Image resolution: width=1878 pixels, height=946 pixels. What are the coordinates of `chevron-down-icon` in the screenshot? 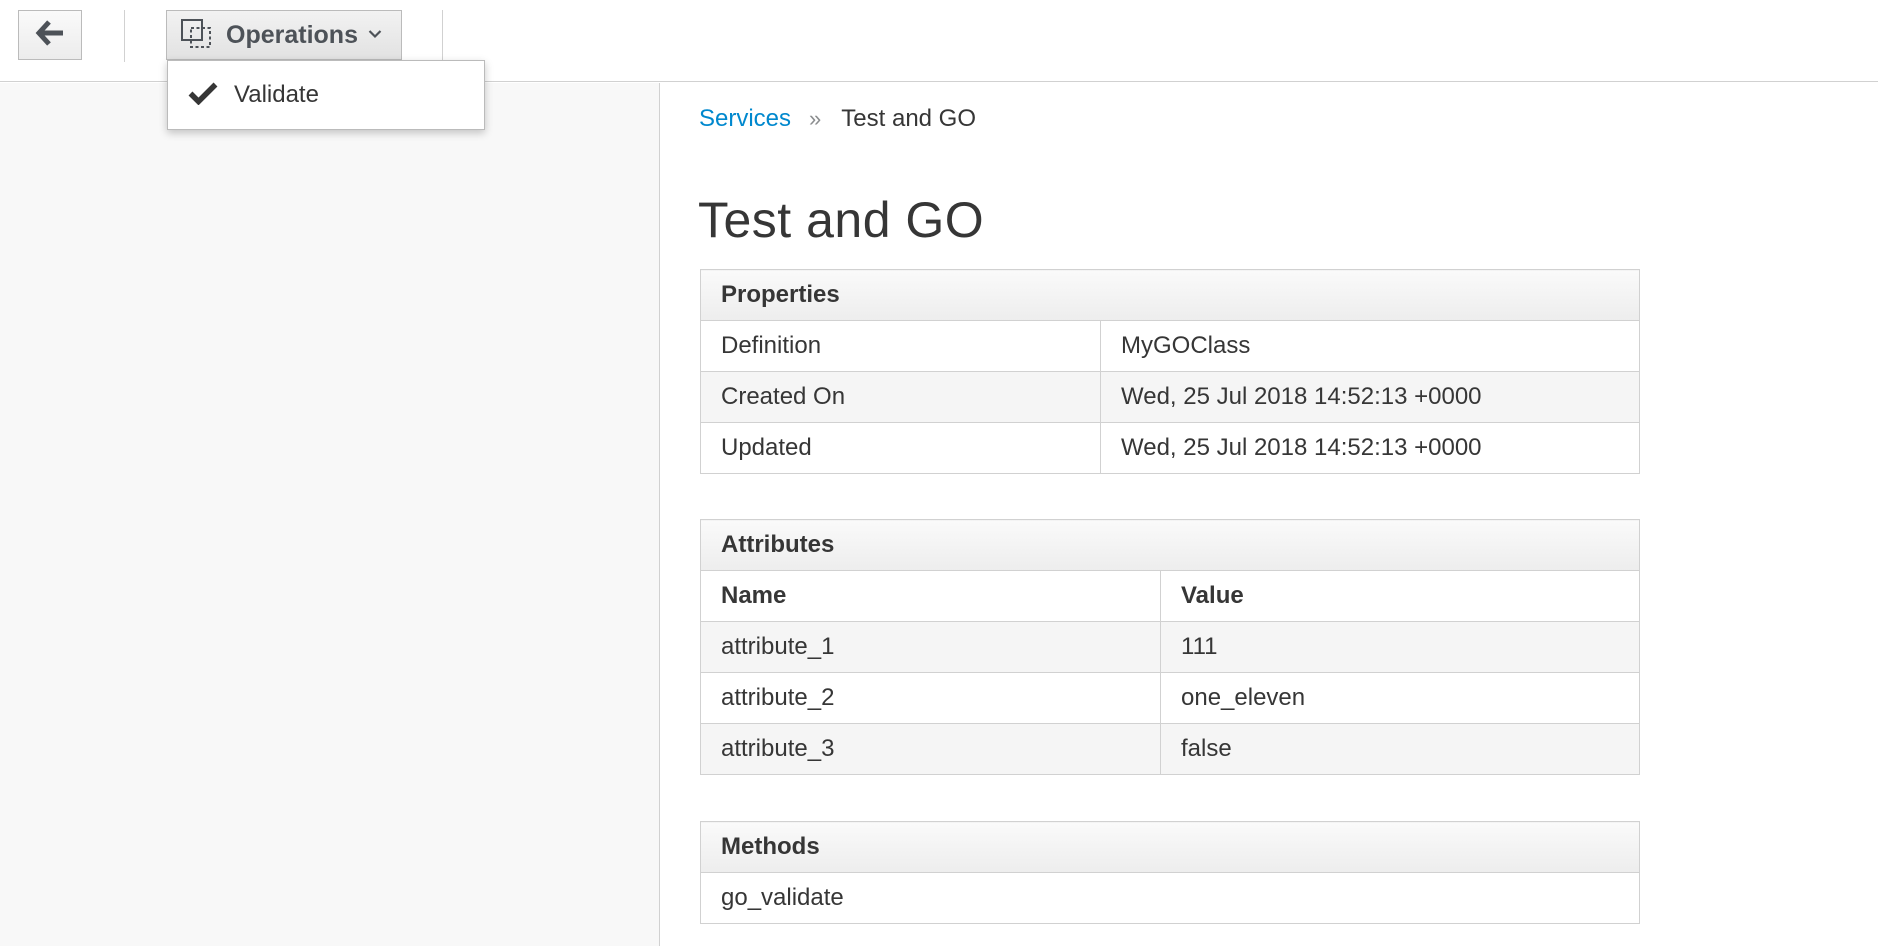 It's located at (375, 35).